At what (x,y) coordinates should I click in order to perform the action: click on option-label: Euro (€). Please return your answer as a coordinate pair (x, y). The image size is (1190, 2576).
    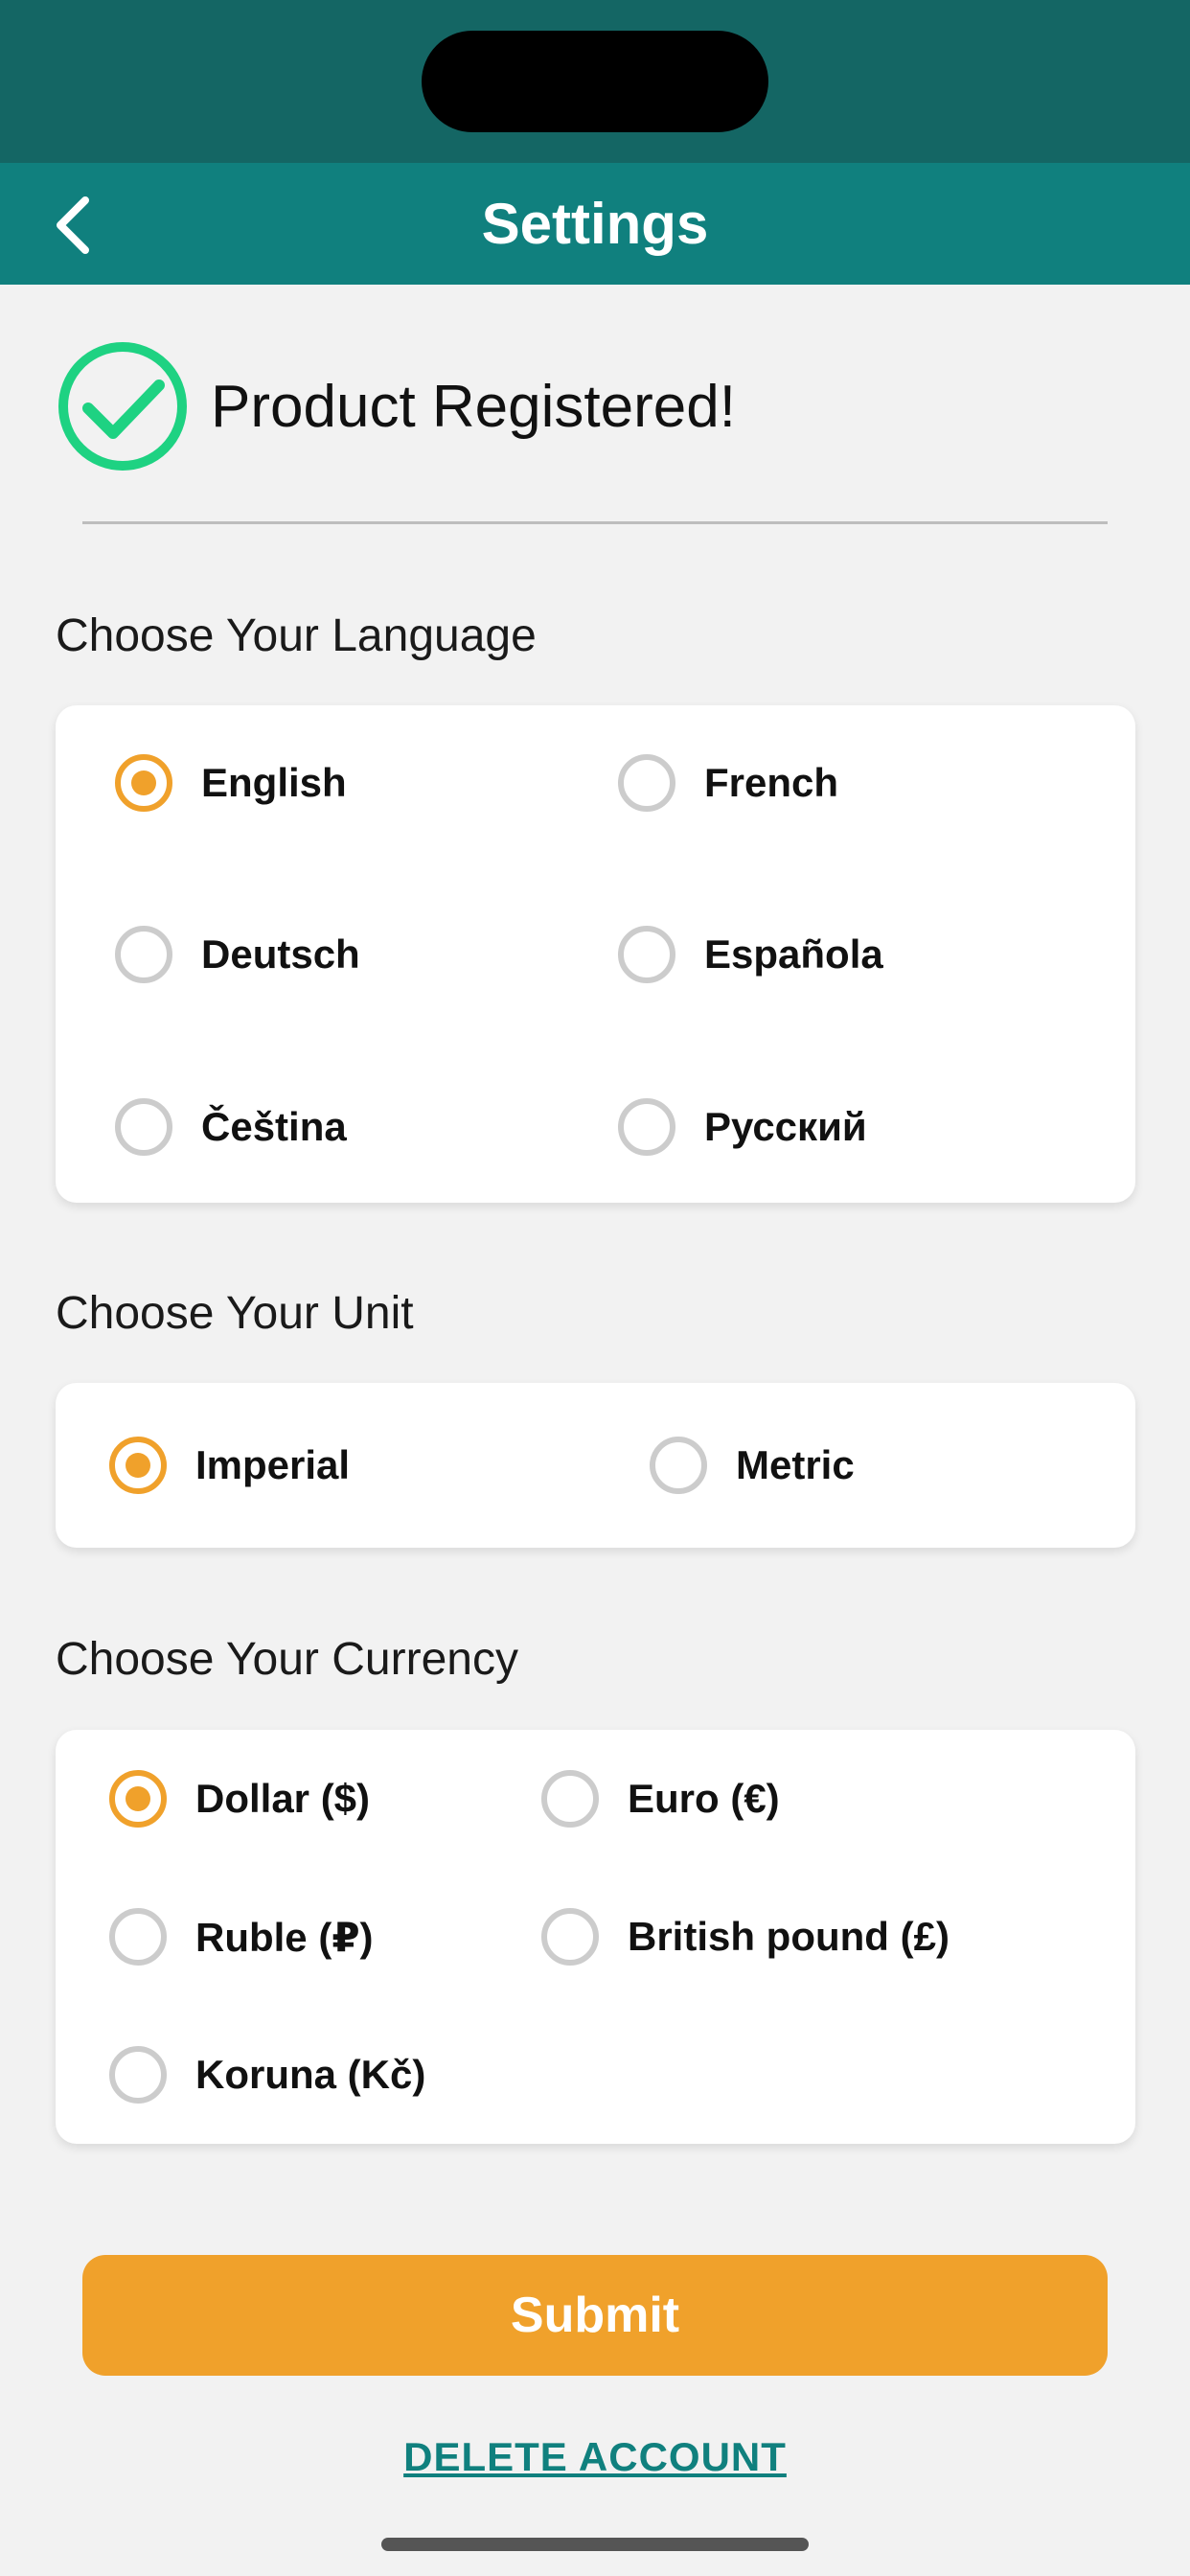
    Looking at the image, I should click on (704, 1798).